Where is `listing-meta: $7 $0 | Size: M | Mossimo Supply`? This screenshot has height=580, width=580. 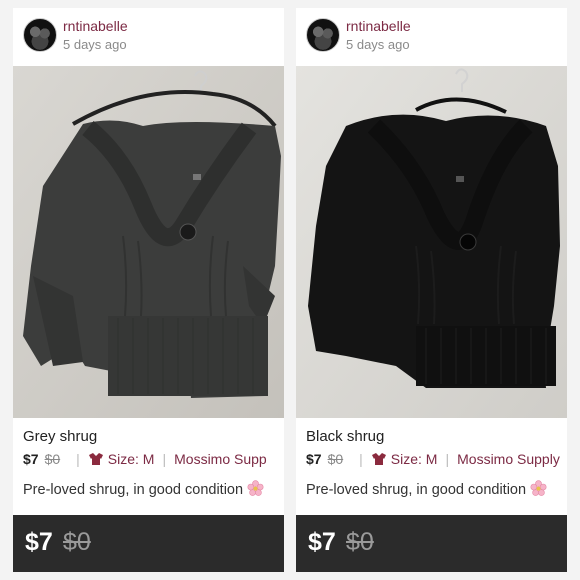
listing-meta: $7 $0 | Size: M | Mossimo Supply is located at coordinates (433, 459).